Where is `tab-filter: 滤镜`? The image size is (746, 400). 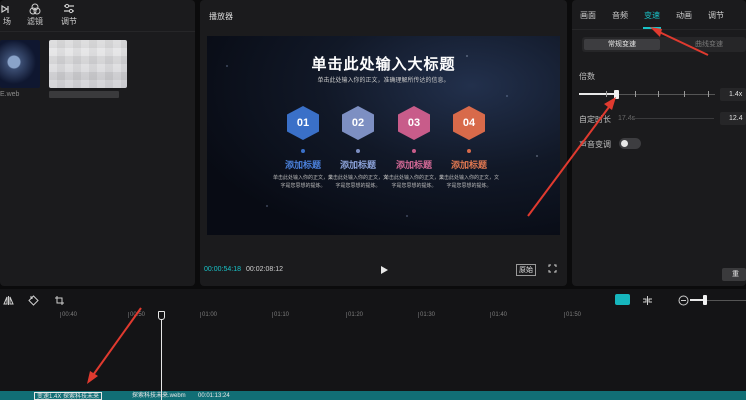 tab-filter: 滤镜 is located at coordinates (35, 16).